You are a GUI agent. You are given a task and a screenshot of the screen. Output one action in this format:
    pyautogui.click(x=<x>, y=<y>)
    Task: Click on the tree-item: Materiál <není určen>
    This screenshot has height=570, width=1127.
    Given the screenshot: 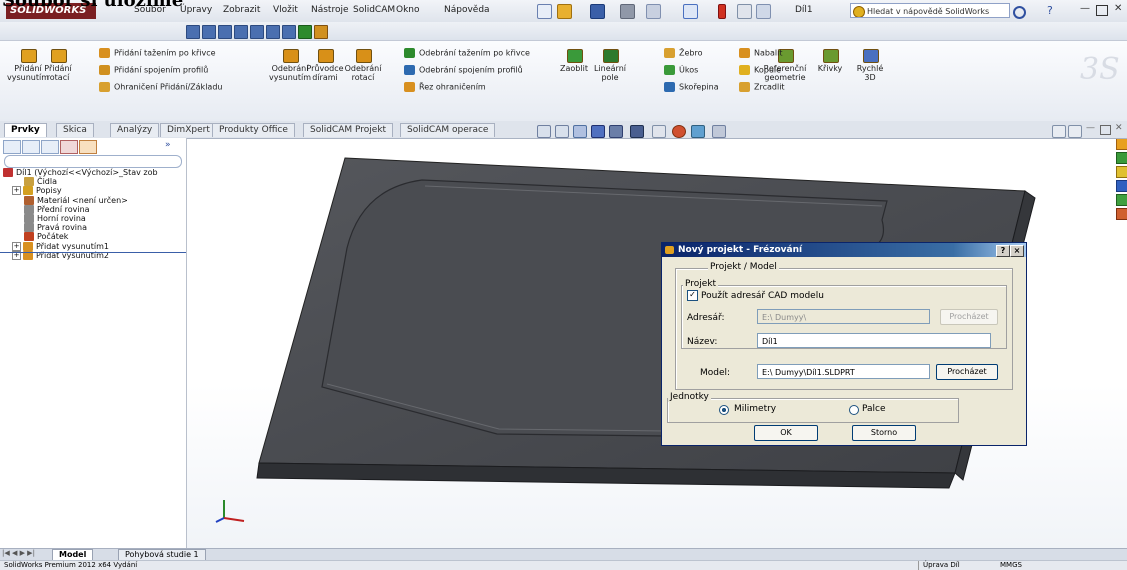 What is the action you would take?
    pyautogui.click(x=76, y=200)
    